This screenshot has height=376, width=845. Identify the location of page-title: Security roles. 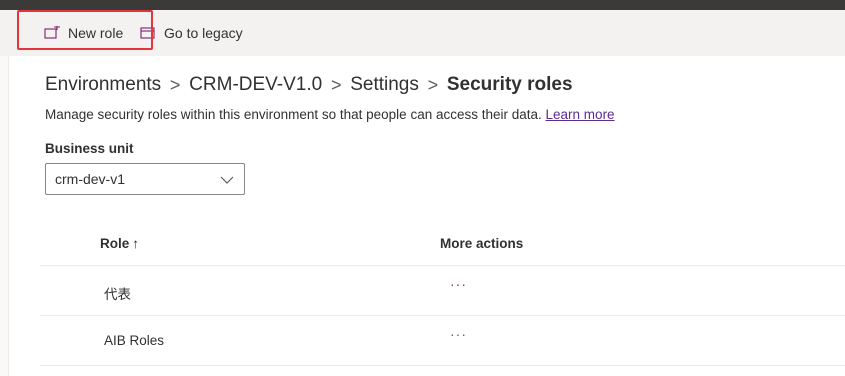
(509, 84).